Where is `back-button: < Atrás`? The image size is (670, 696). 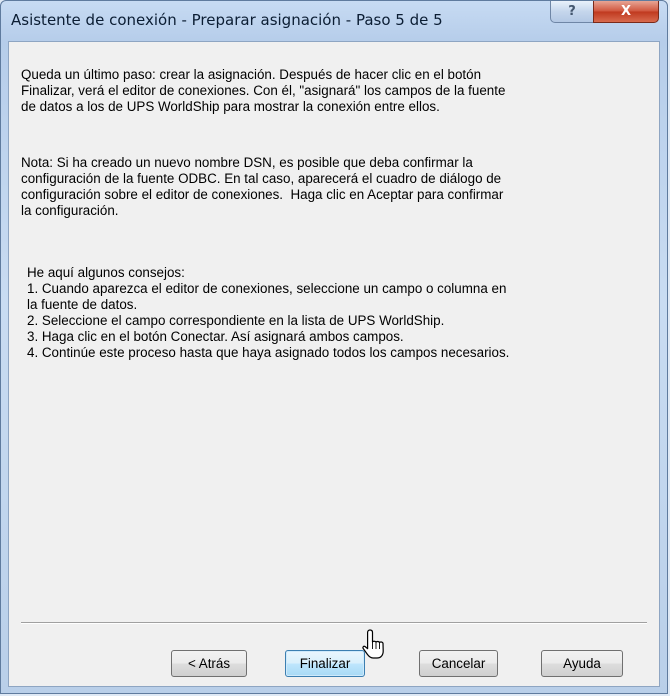
back-button: < Atrás is located at coordinates (209, 663).